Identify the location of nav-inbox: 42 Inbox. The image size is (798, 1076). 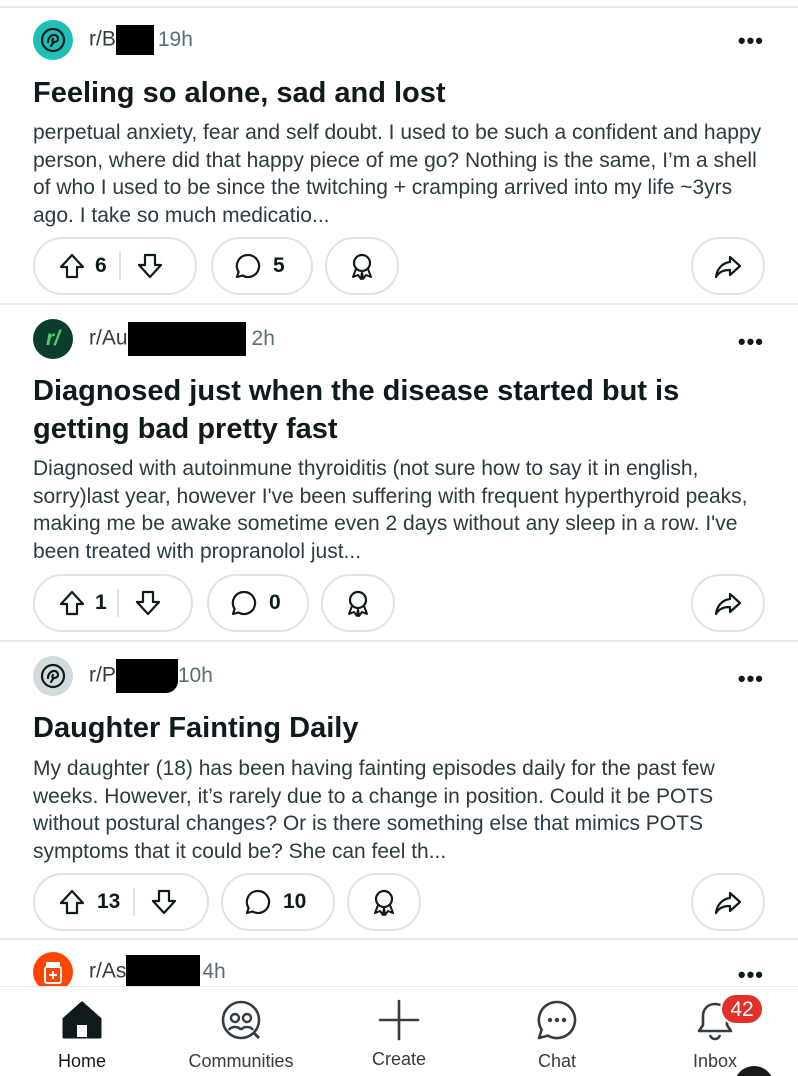
(715, 1031).